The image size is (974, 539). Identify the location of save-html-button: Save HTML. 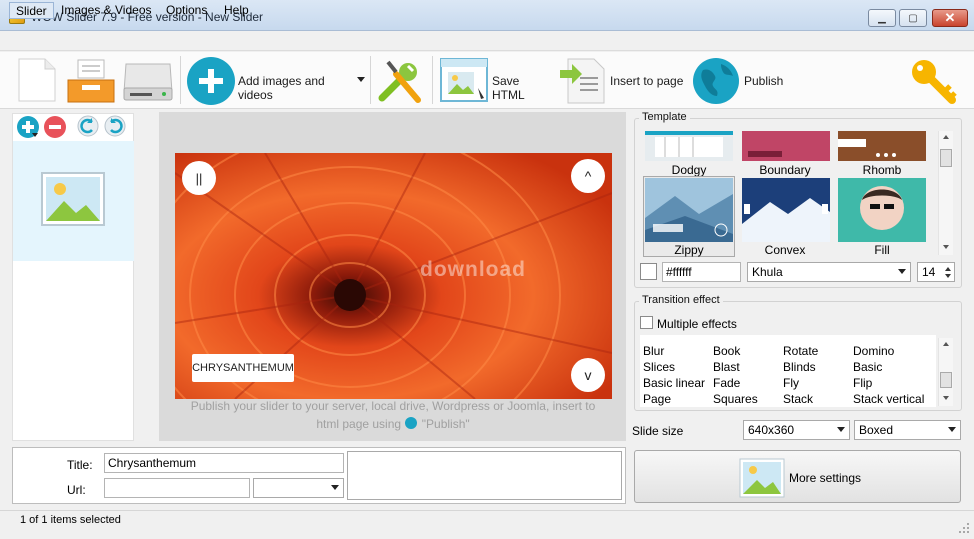
(495, 81).